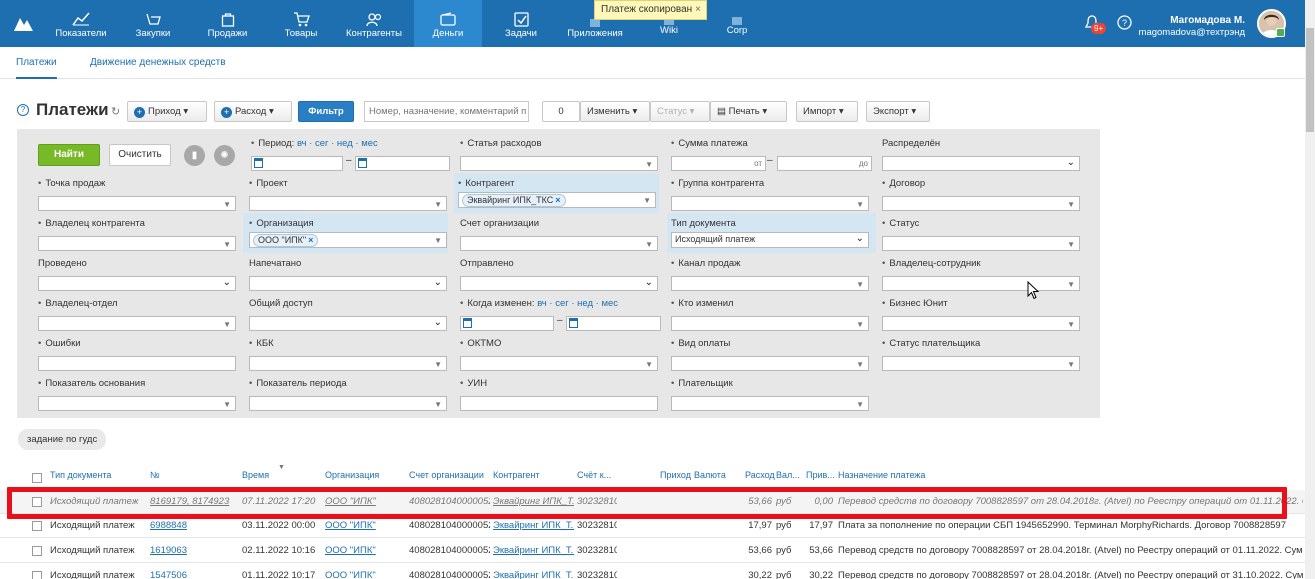 The width and height of the screenshot is (1315, 579). I want to click on print-button: ▤ Печать ▾, so click(748, 111).